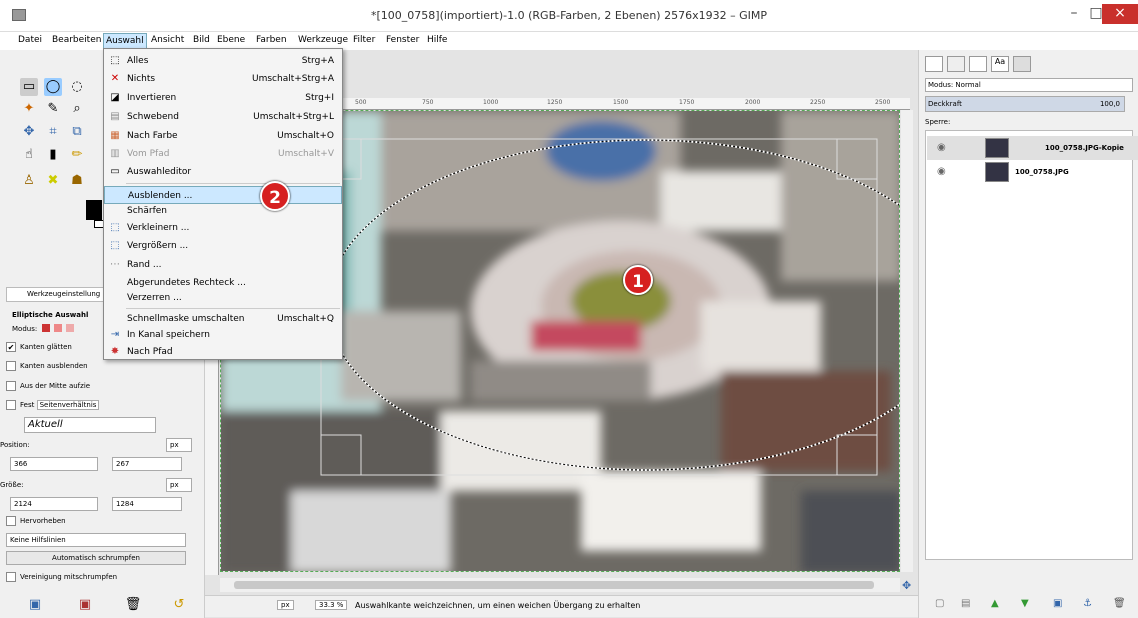  What do you see at coordinates (77, 155) in the screenshot?
I see `pencil-icon: ✏` at bounding box center [77, 155].